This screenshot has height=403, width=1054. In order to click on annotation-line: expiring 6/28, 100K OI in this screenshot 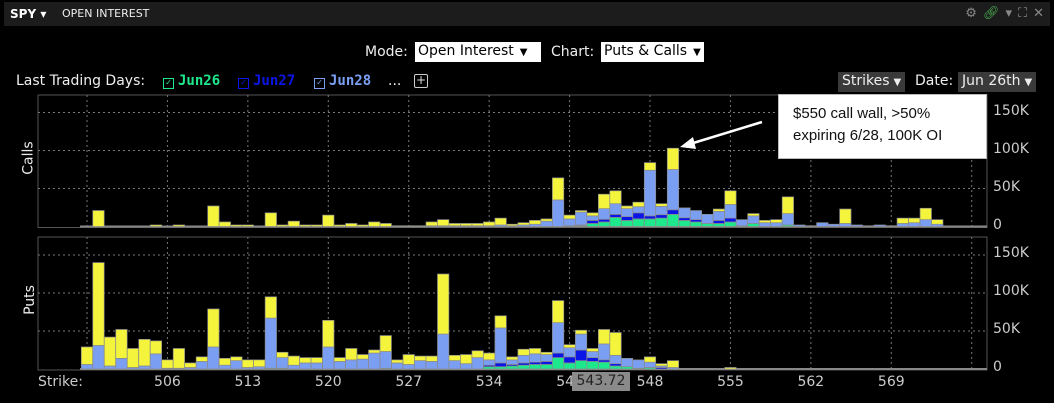, I will do `click(868, 135)`.